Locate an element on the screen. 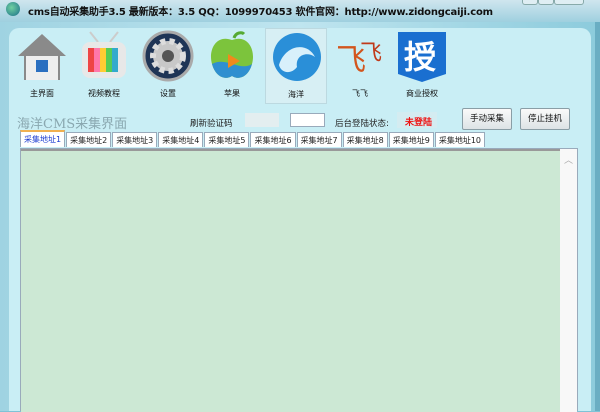 This screenshot has width=600, height=412. tv-icon is located at coordinates (104, 54).